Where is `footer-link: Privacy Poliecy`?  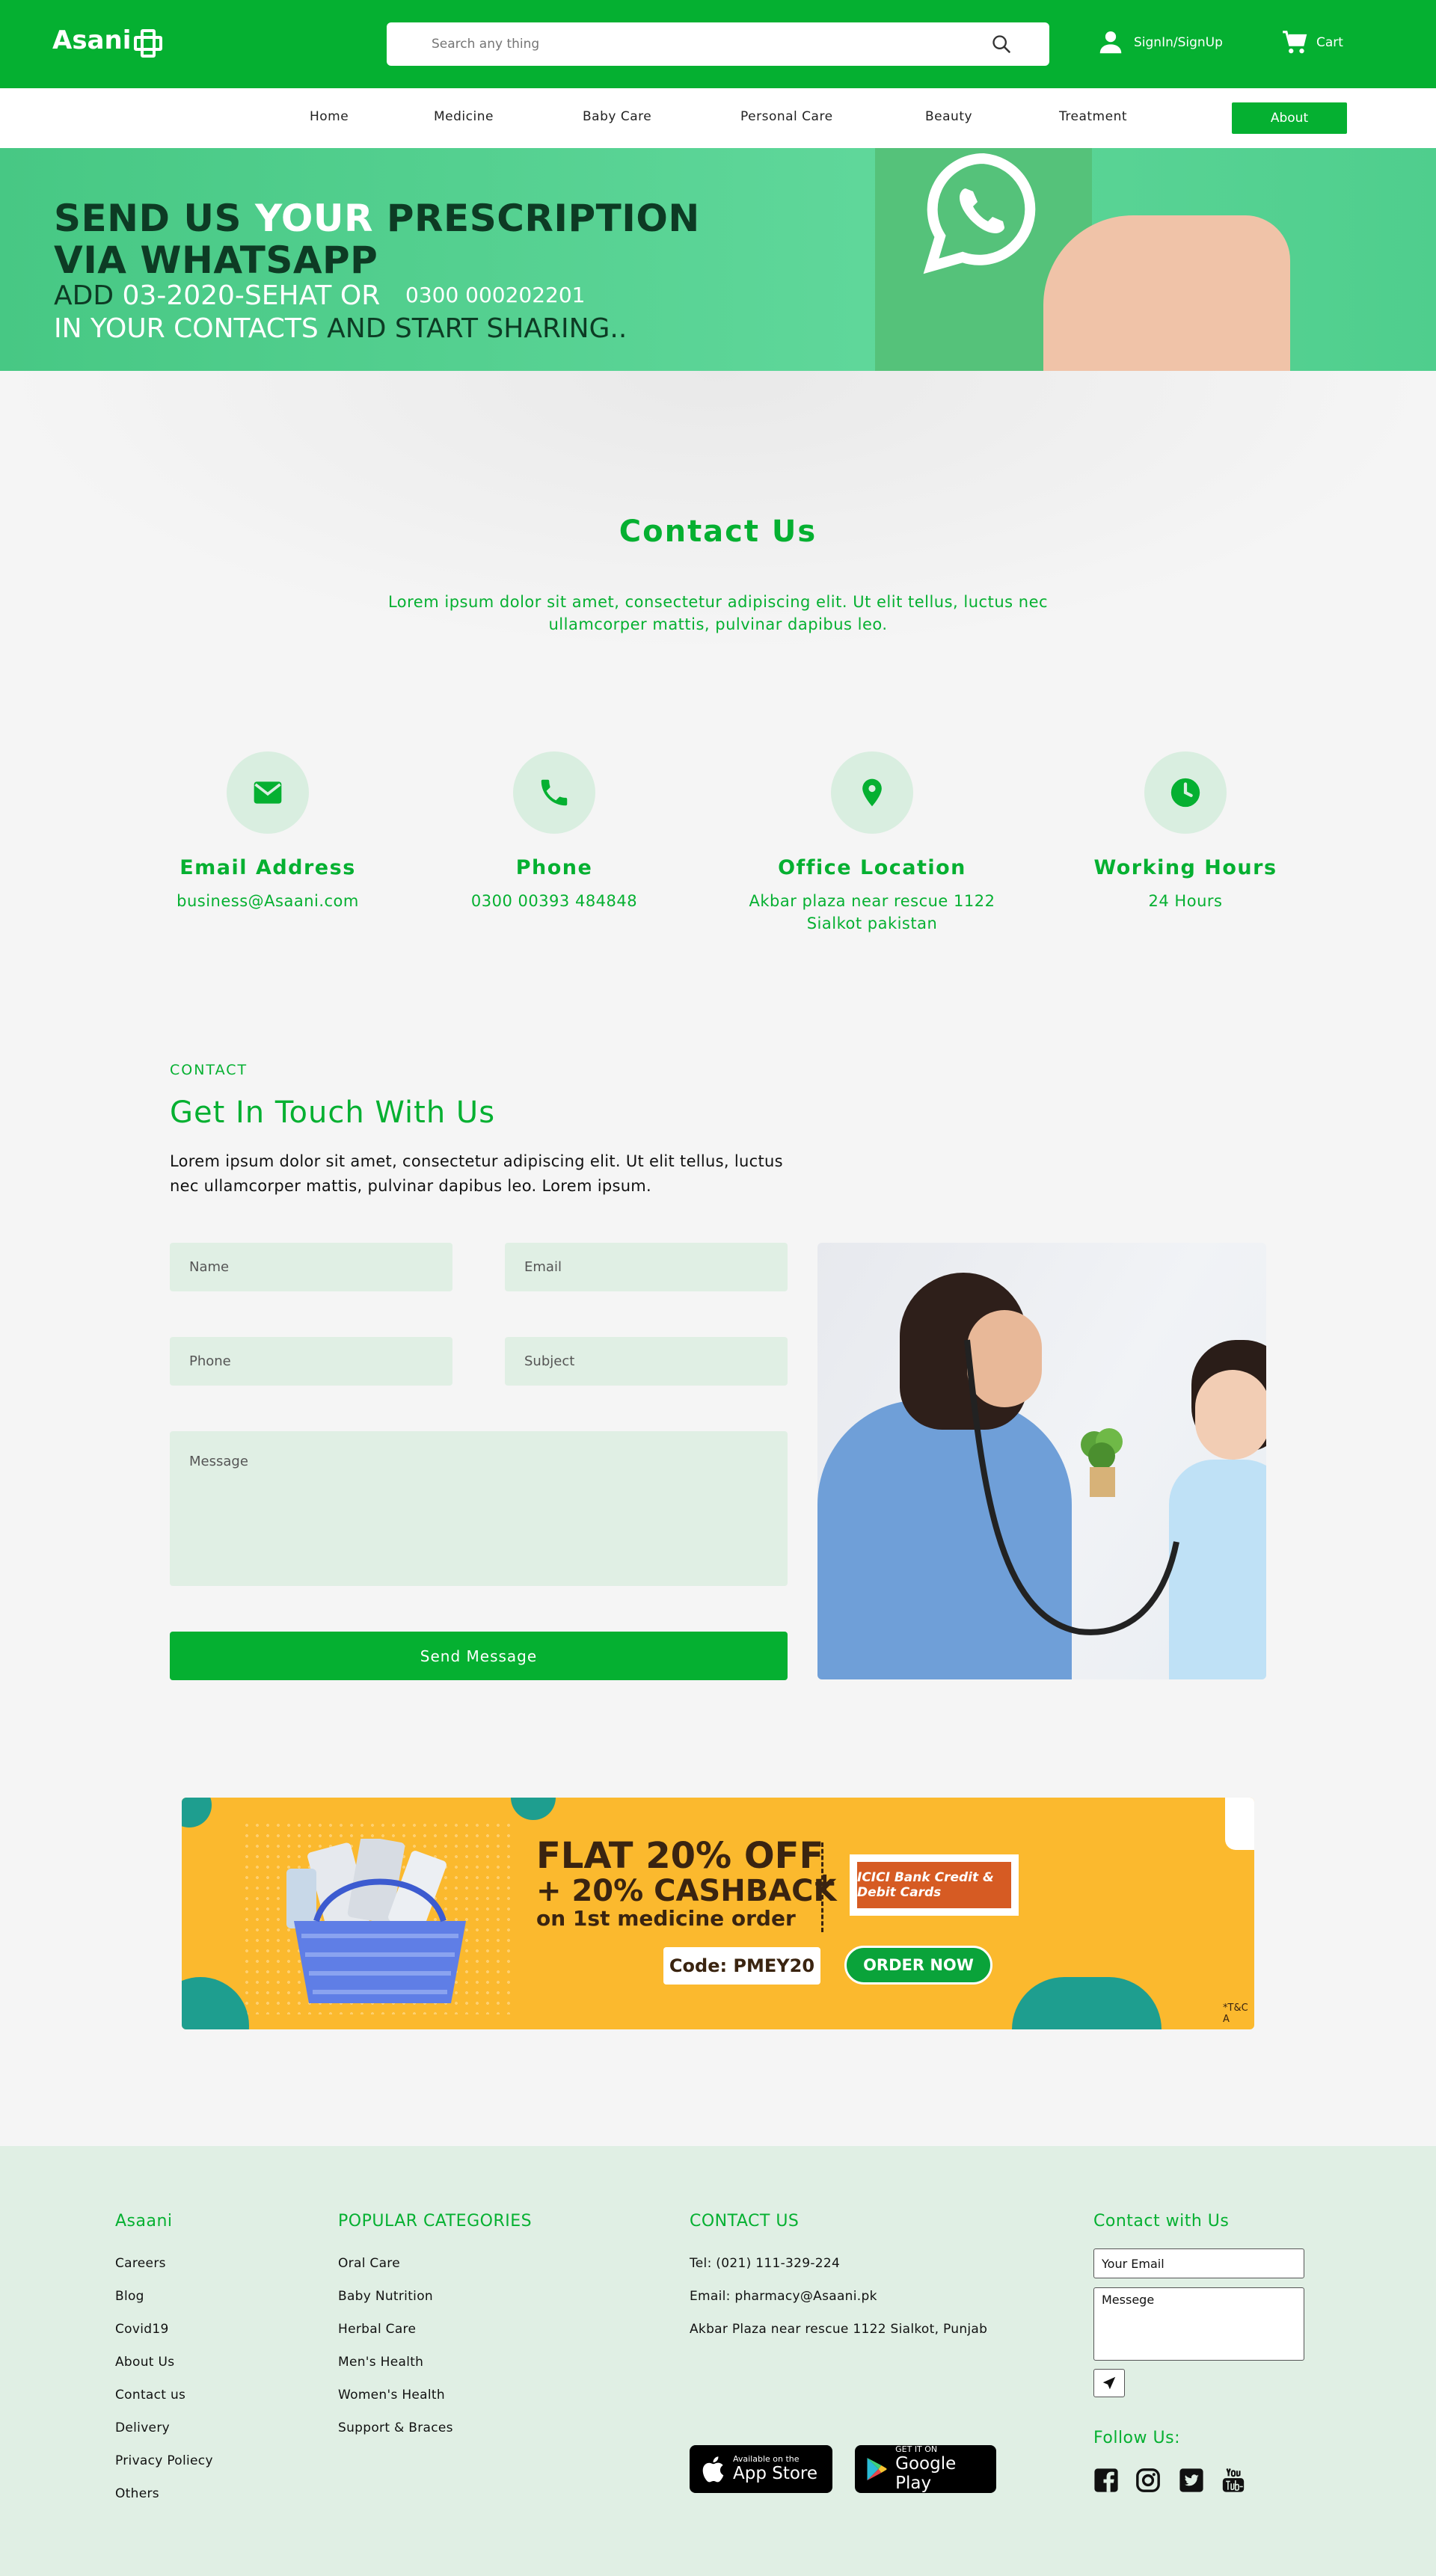
footer-link: Privacy Poliecy is located at coordinates (164, 2460).